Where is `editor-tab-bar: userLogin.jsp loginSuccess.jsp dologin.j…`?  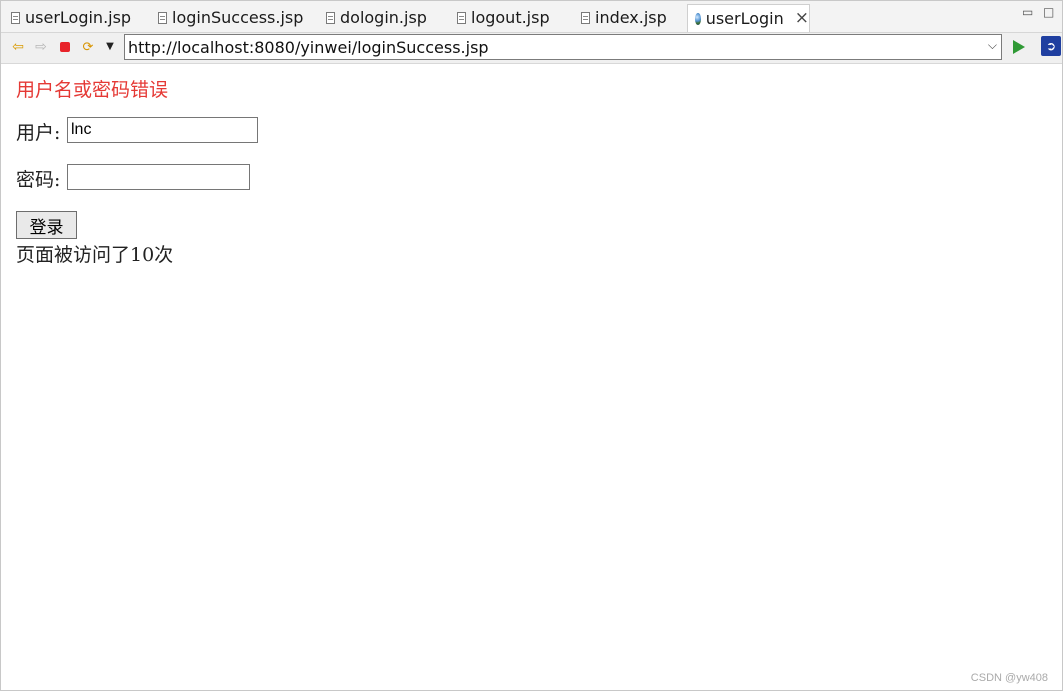
editor-tab-bar: userLogin.jsp loginSuccess.jsp dologin.j… is located at coordinates (531, 17).